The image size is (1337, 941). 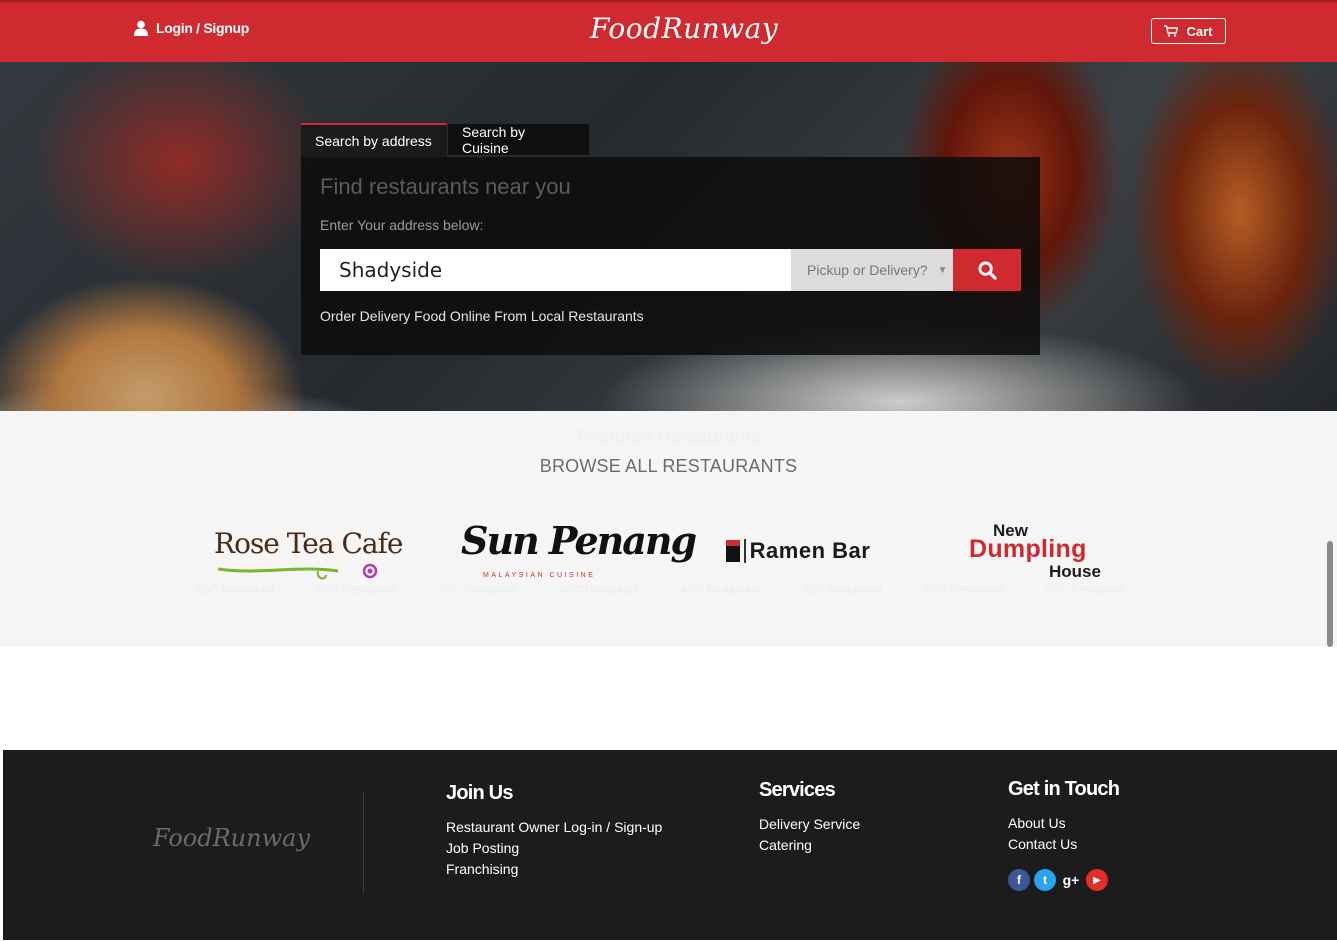 What do you see at coordinates (1063, 844) in the screenshot?
I see `contact-us-link: Contact Us` at bounding box center [1063, 844].